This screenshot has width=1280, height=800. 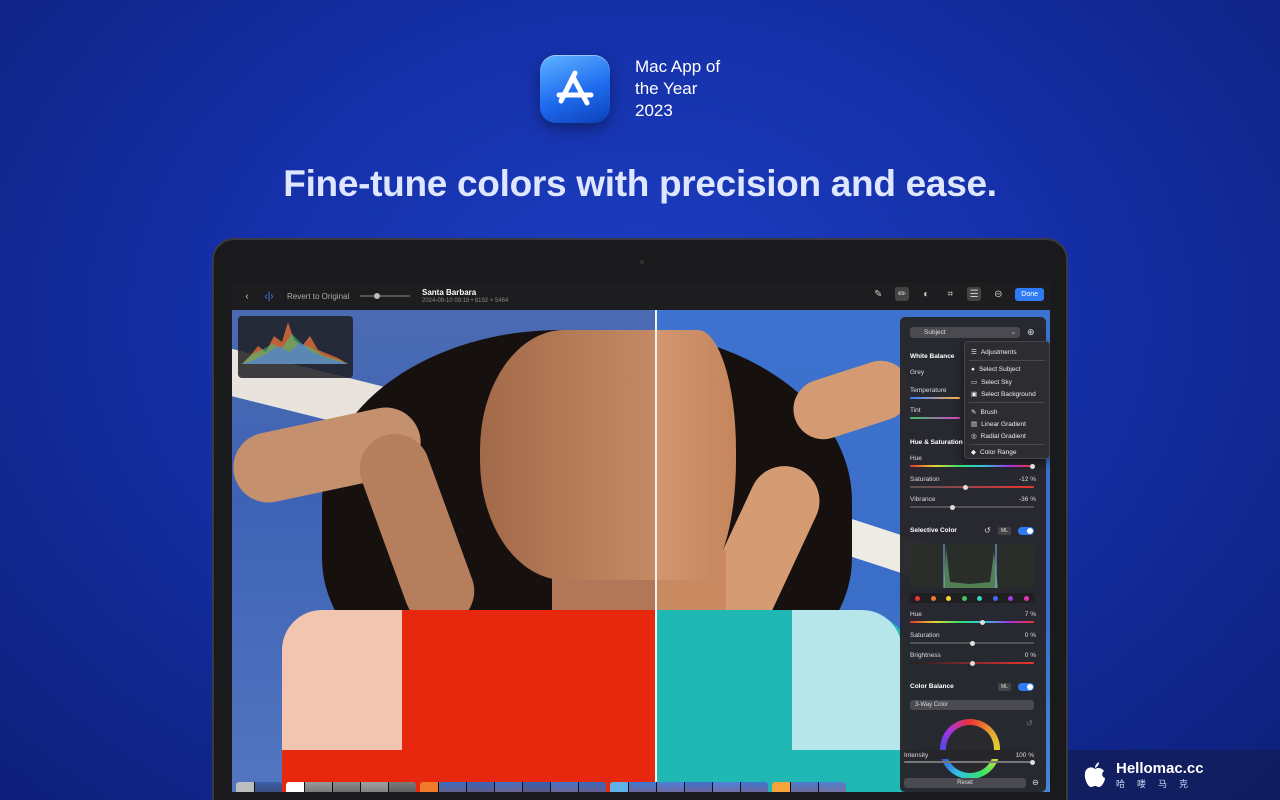 I want to click on camera-dot, so click(x=642, y=262).